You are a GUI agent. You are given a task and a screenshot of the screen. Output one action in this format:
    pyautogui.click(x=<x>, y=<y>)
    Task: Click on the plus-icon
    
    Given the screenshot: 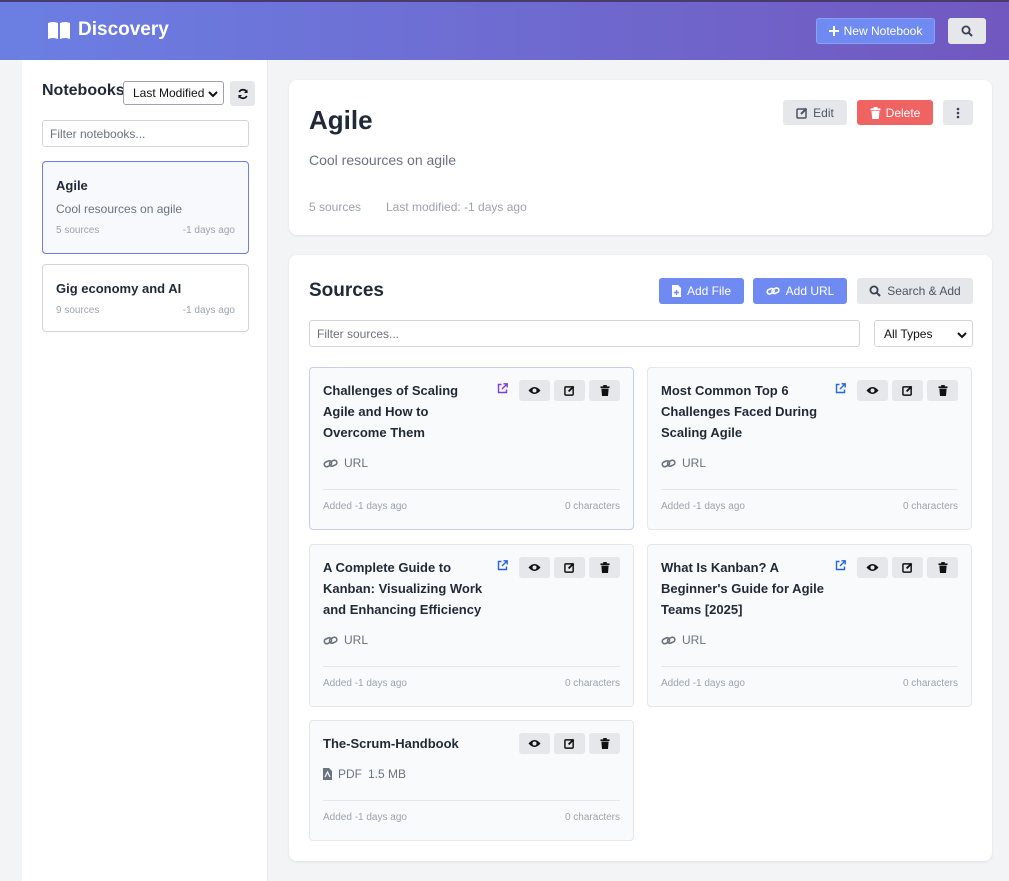 What is the action you would take?
    pyautogui.click(x=833, y=31)
    